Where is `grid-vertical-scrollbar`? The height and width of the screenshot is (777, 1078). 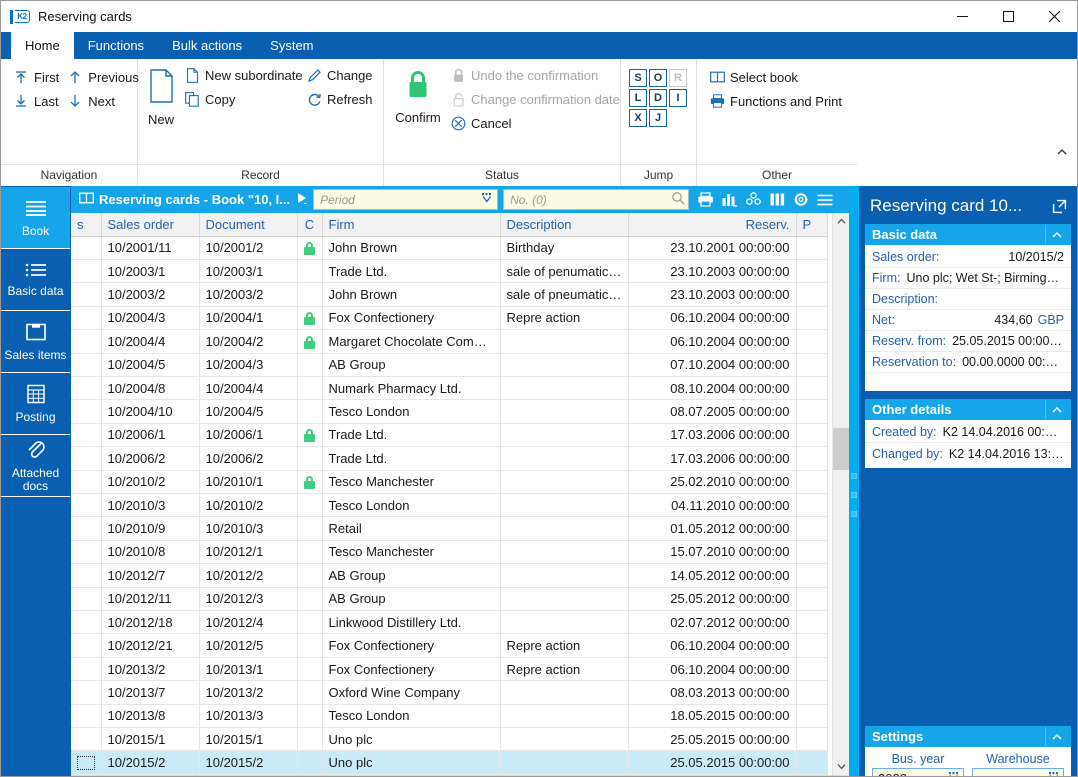 grid-vertical-scrollbar is located at coordinates (840, 494).